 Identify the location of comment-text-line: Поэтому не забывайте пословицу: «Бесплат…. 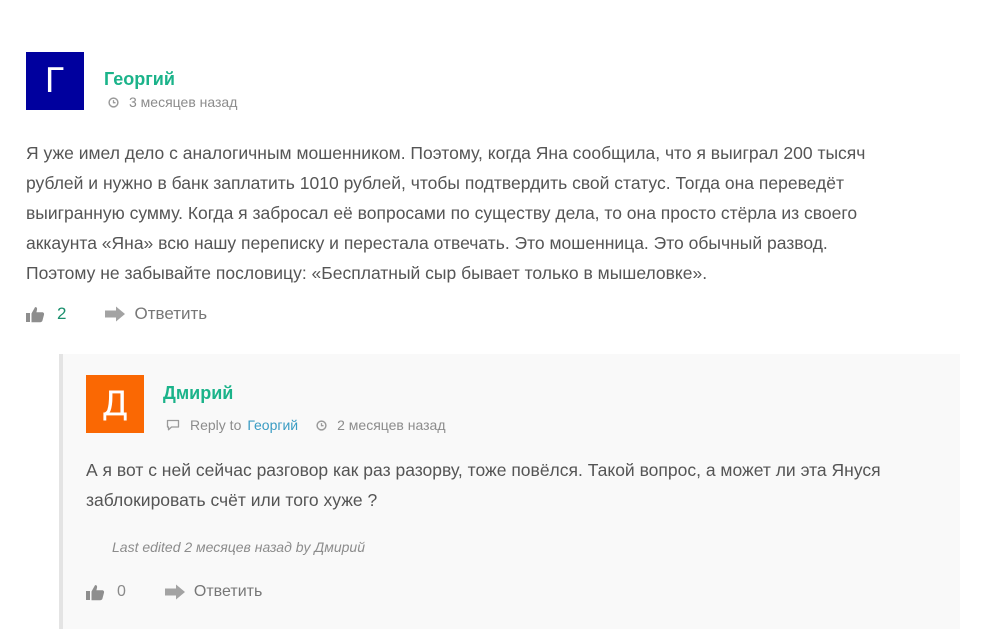
(367, 273).